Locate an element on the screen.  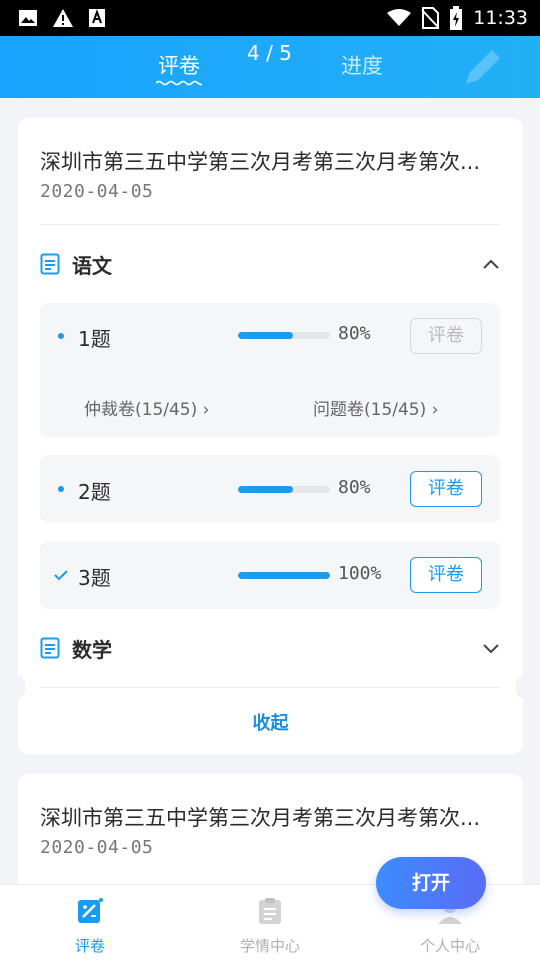
problem-papers-link: 问题卷(15/45) › is located at coordinates (375, 407).